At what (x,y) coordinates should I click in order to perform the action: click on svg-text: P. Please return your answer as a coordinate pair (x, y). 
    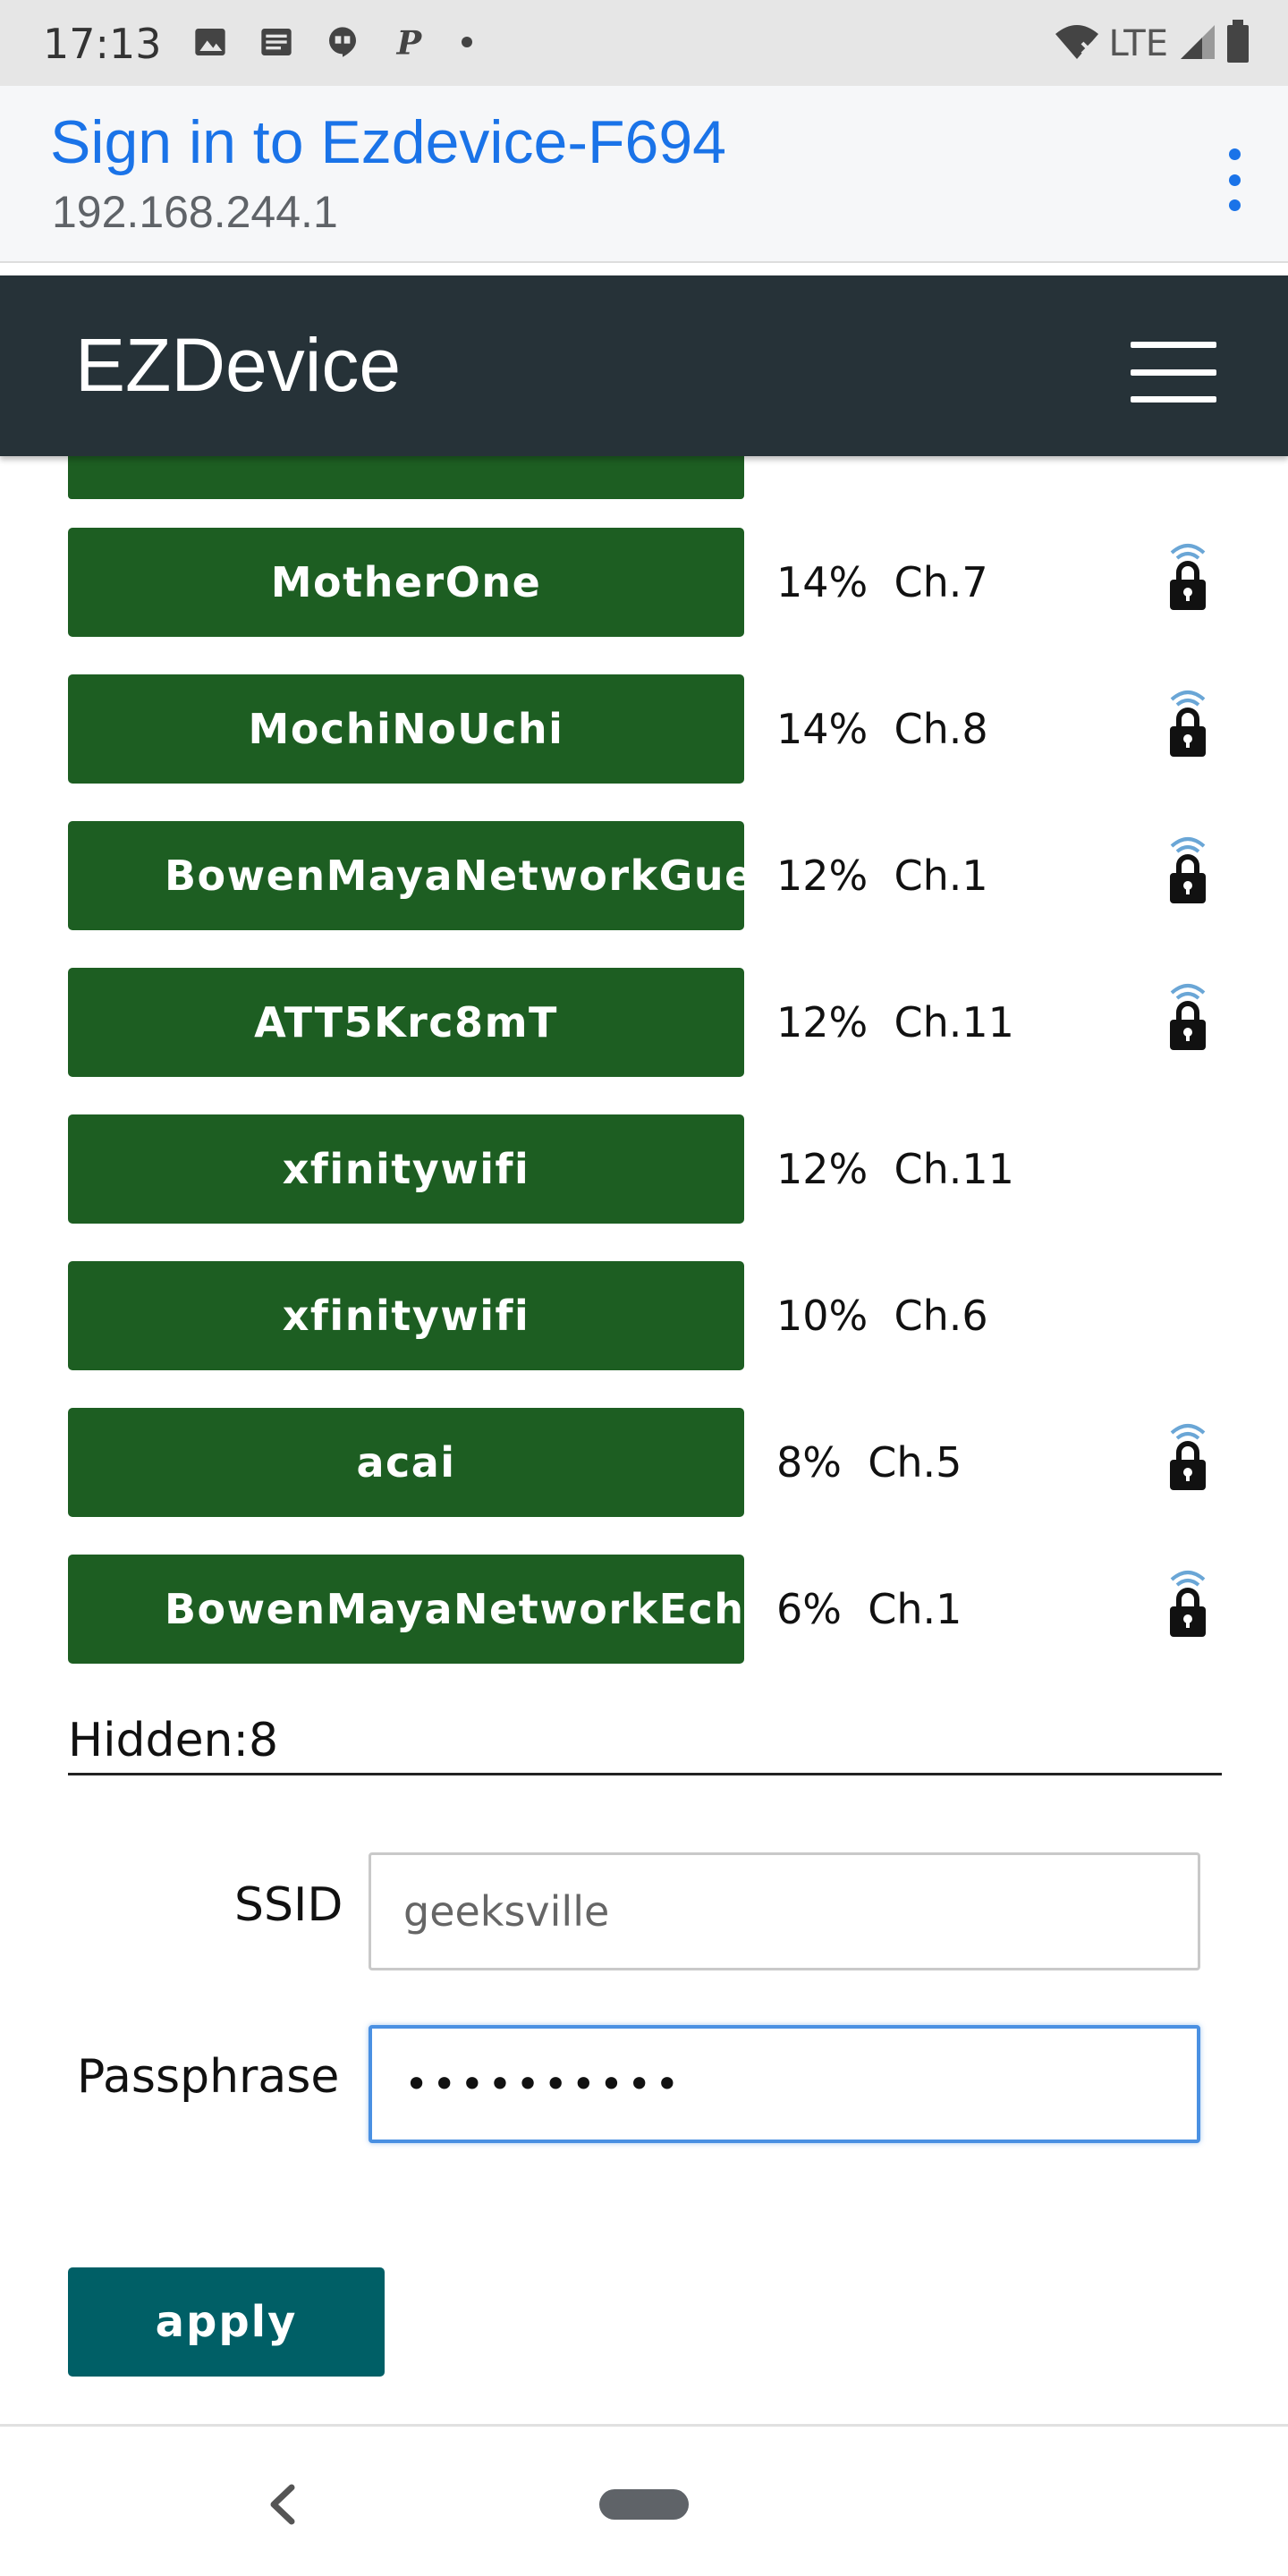
    Looking at the image, I should click on (409, 42).